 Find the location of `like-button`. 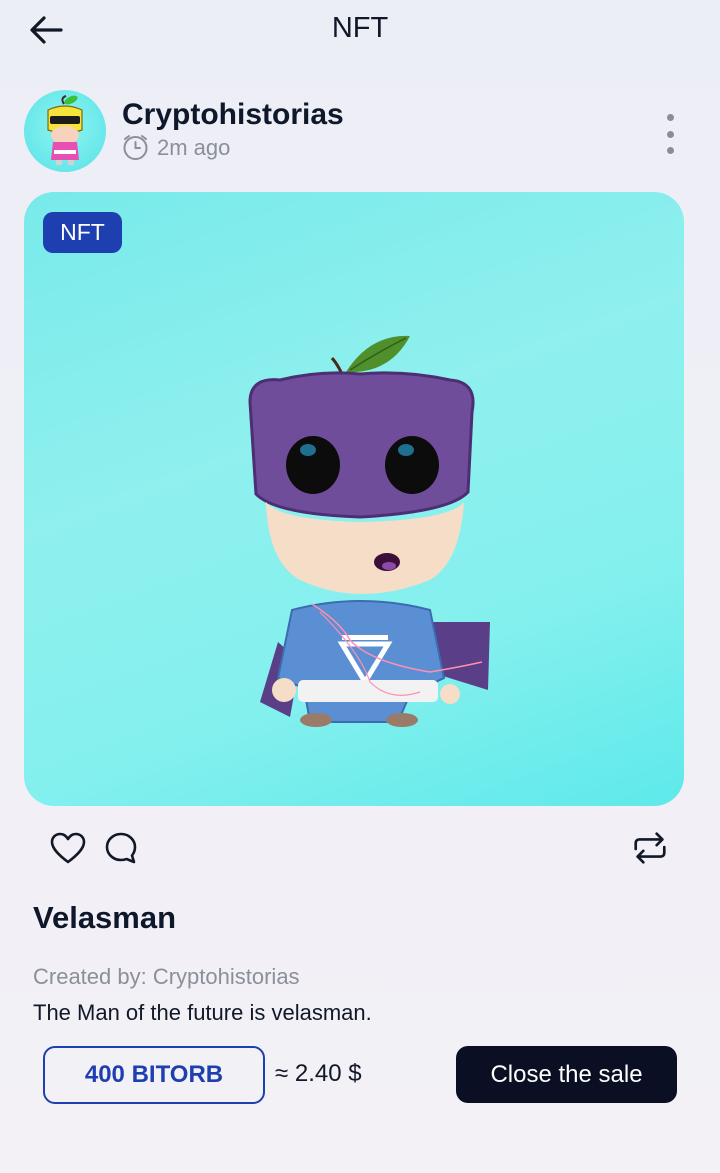

like-button is located at coordinates (68, 848).